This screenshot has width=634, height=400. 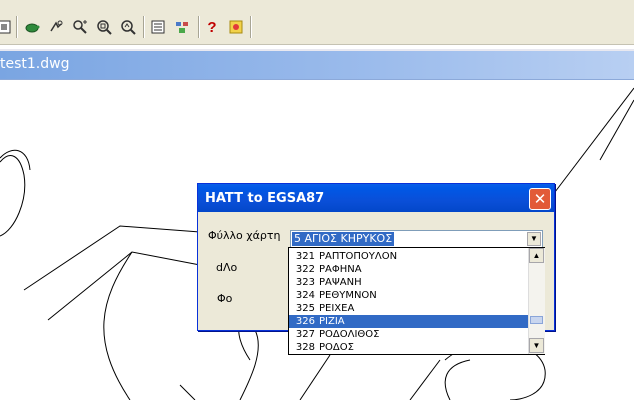 What do you see at coordinates (225, 298) in the screenshot?
I see `fo-label: Φo` at bounding box center [225, 298].